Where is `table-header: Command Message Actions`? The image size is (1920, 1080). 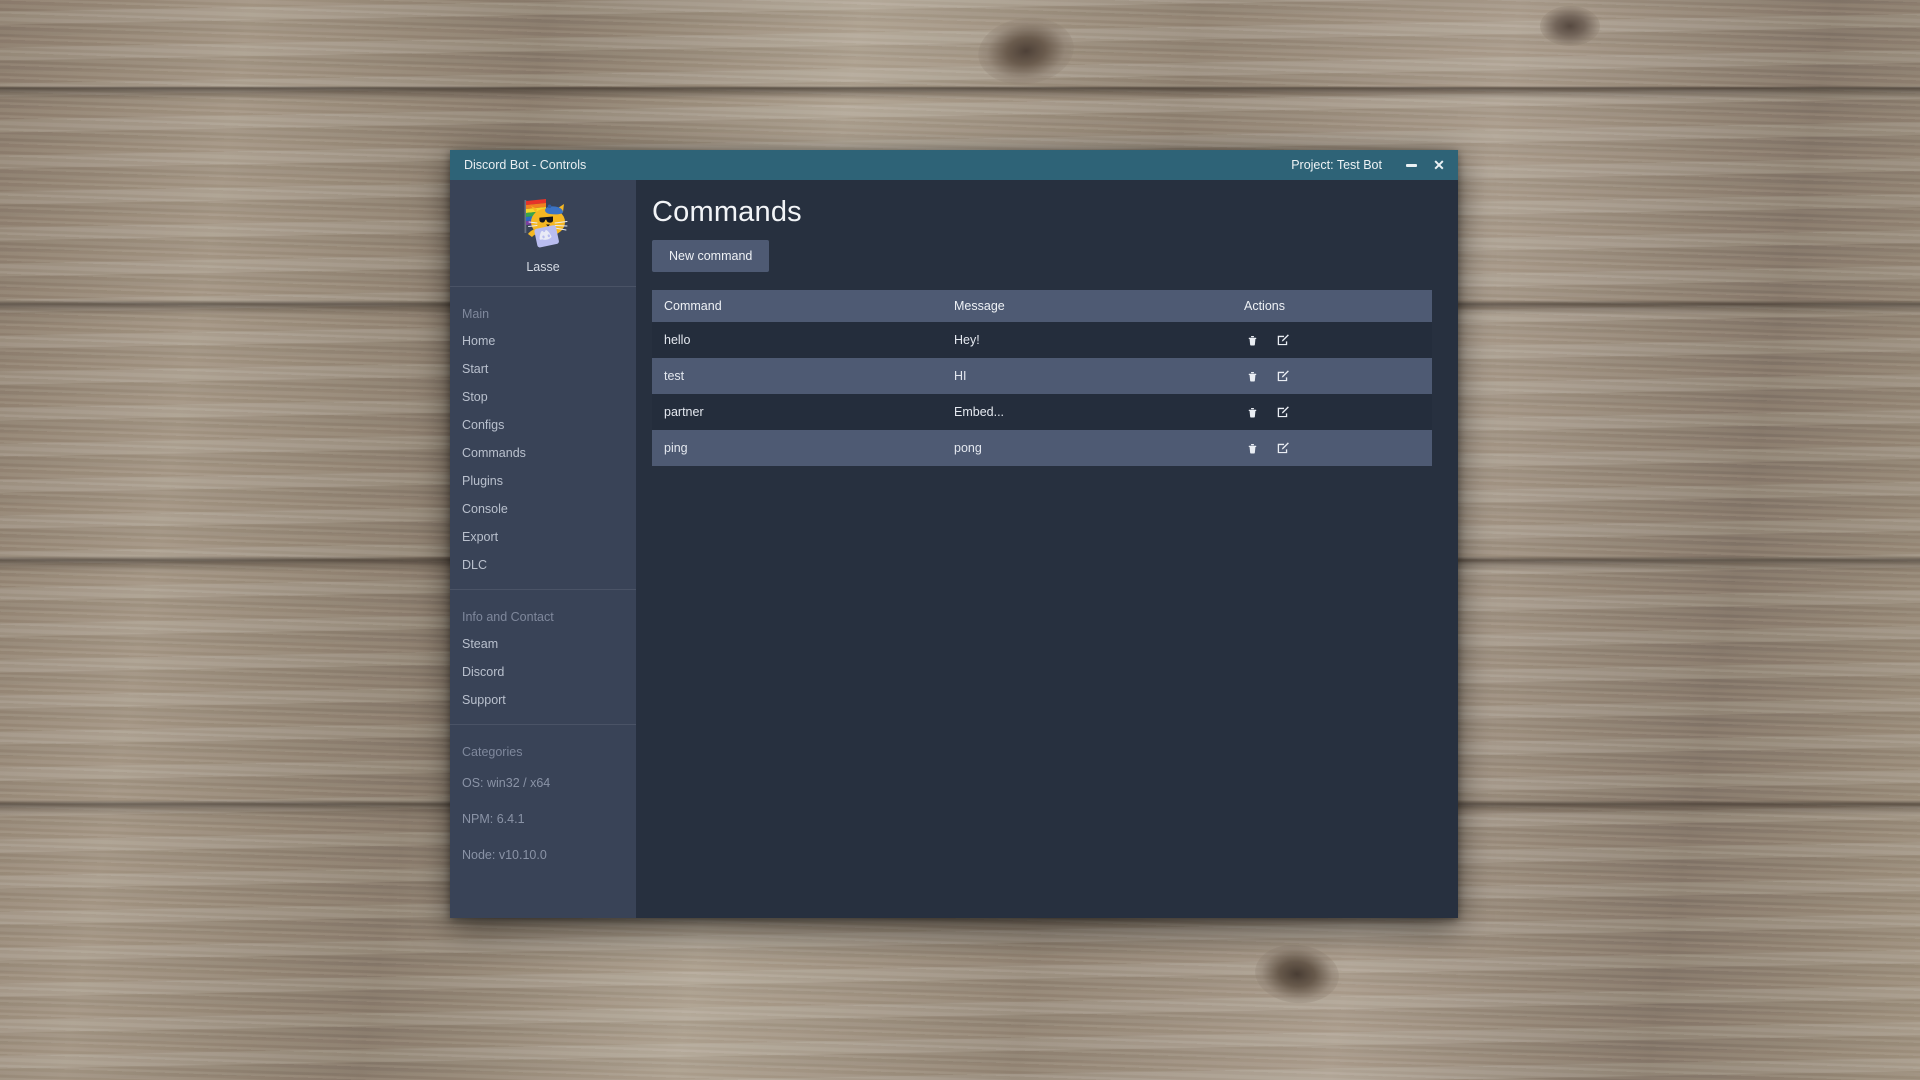 table-header: Command Message Actions is located at coordinates (1042, 306).